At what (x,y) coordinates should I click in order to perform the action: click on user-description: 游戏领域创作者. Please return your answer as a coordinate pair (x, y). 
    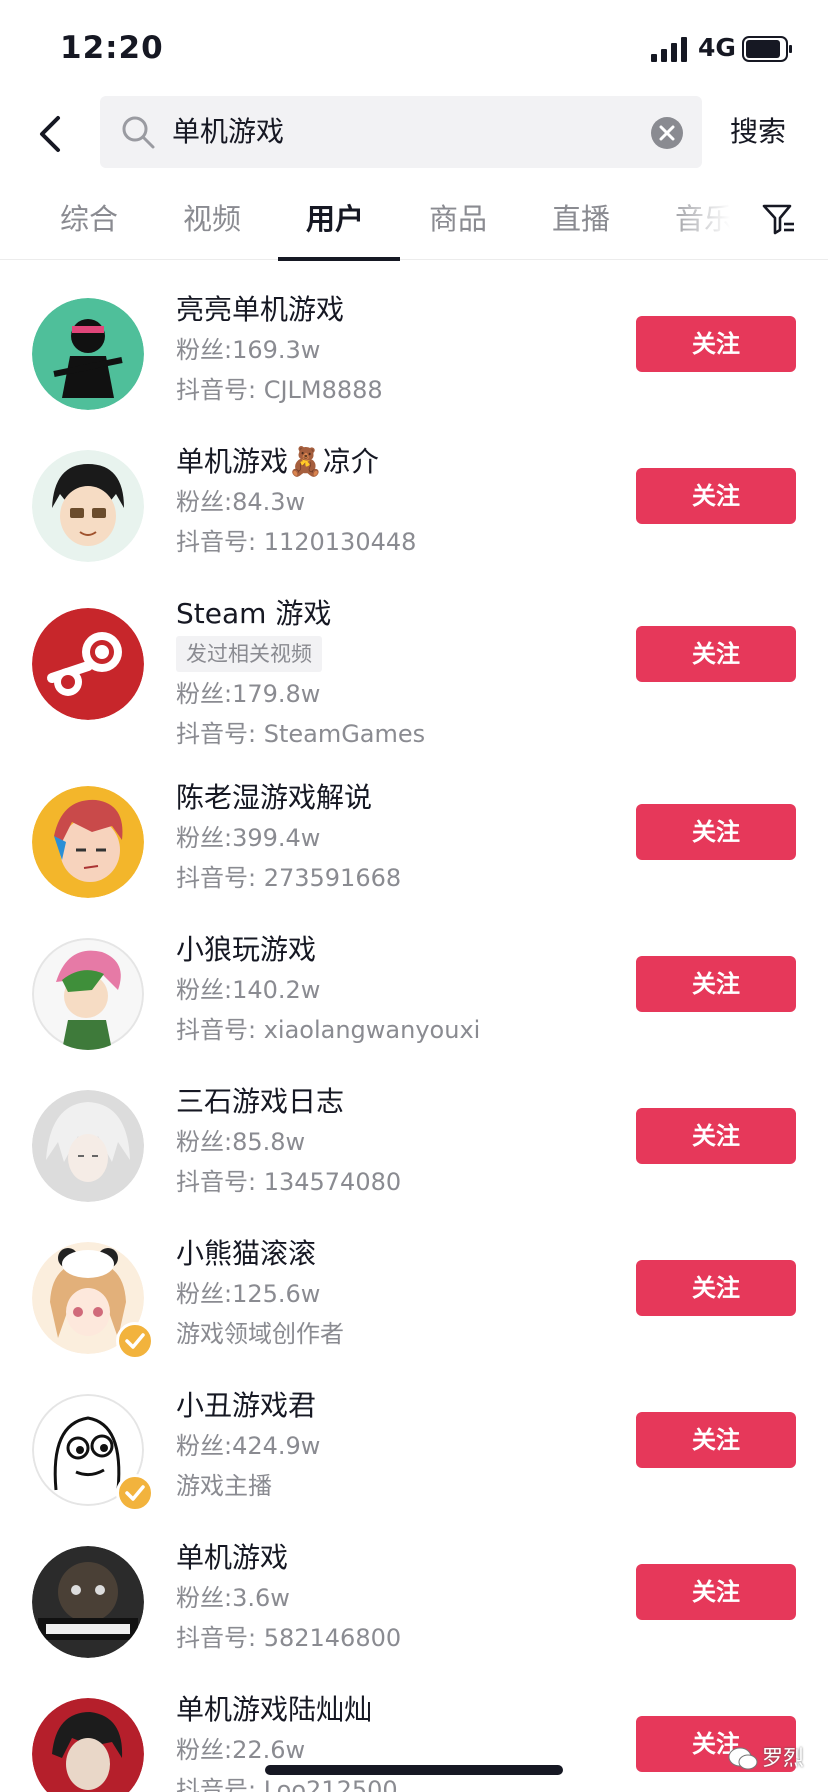
    Looking at the image, I should click on (260, 1334).